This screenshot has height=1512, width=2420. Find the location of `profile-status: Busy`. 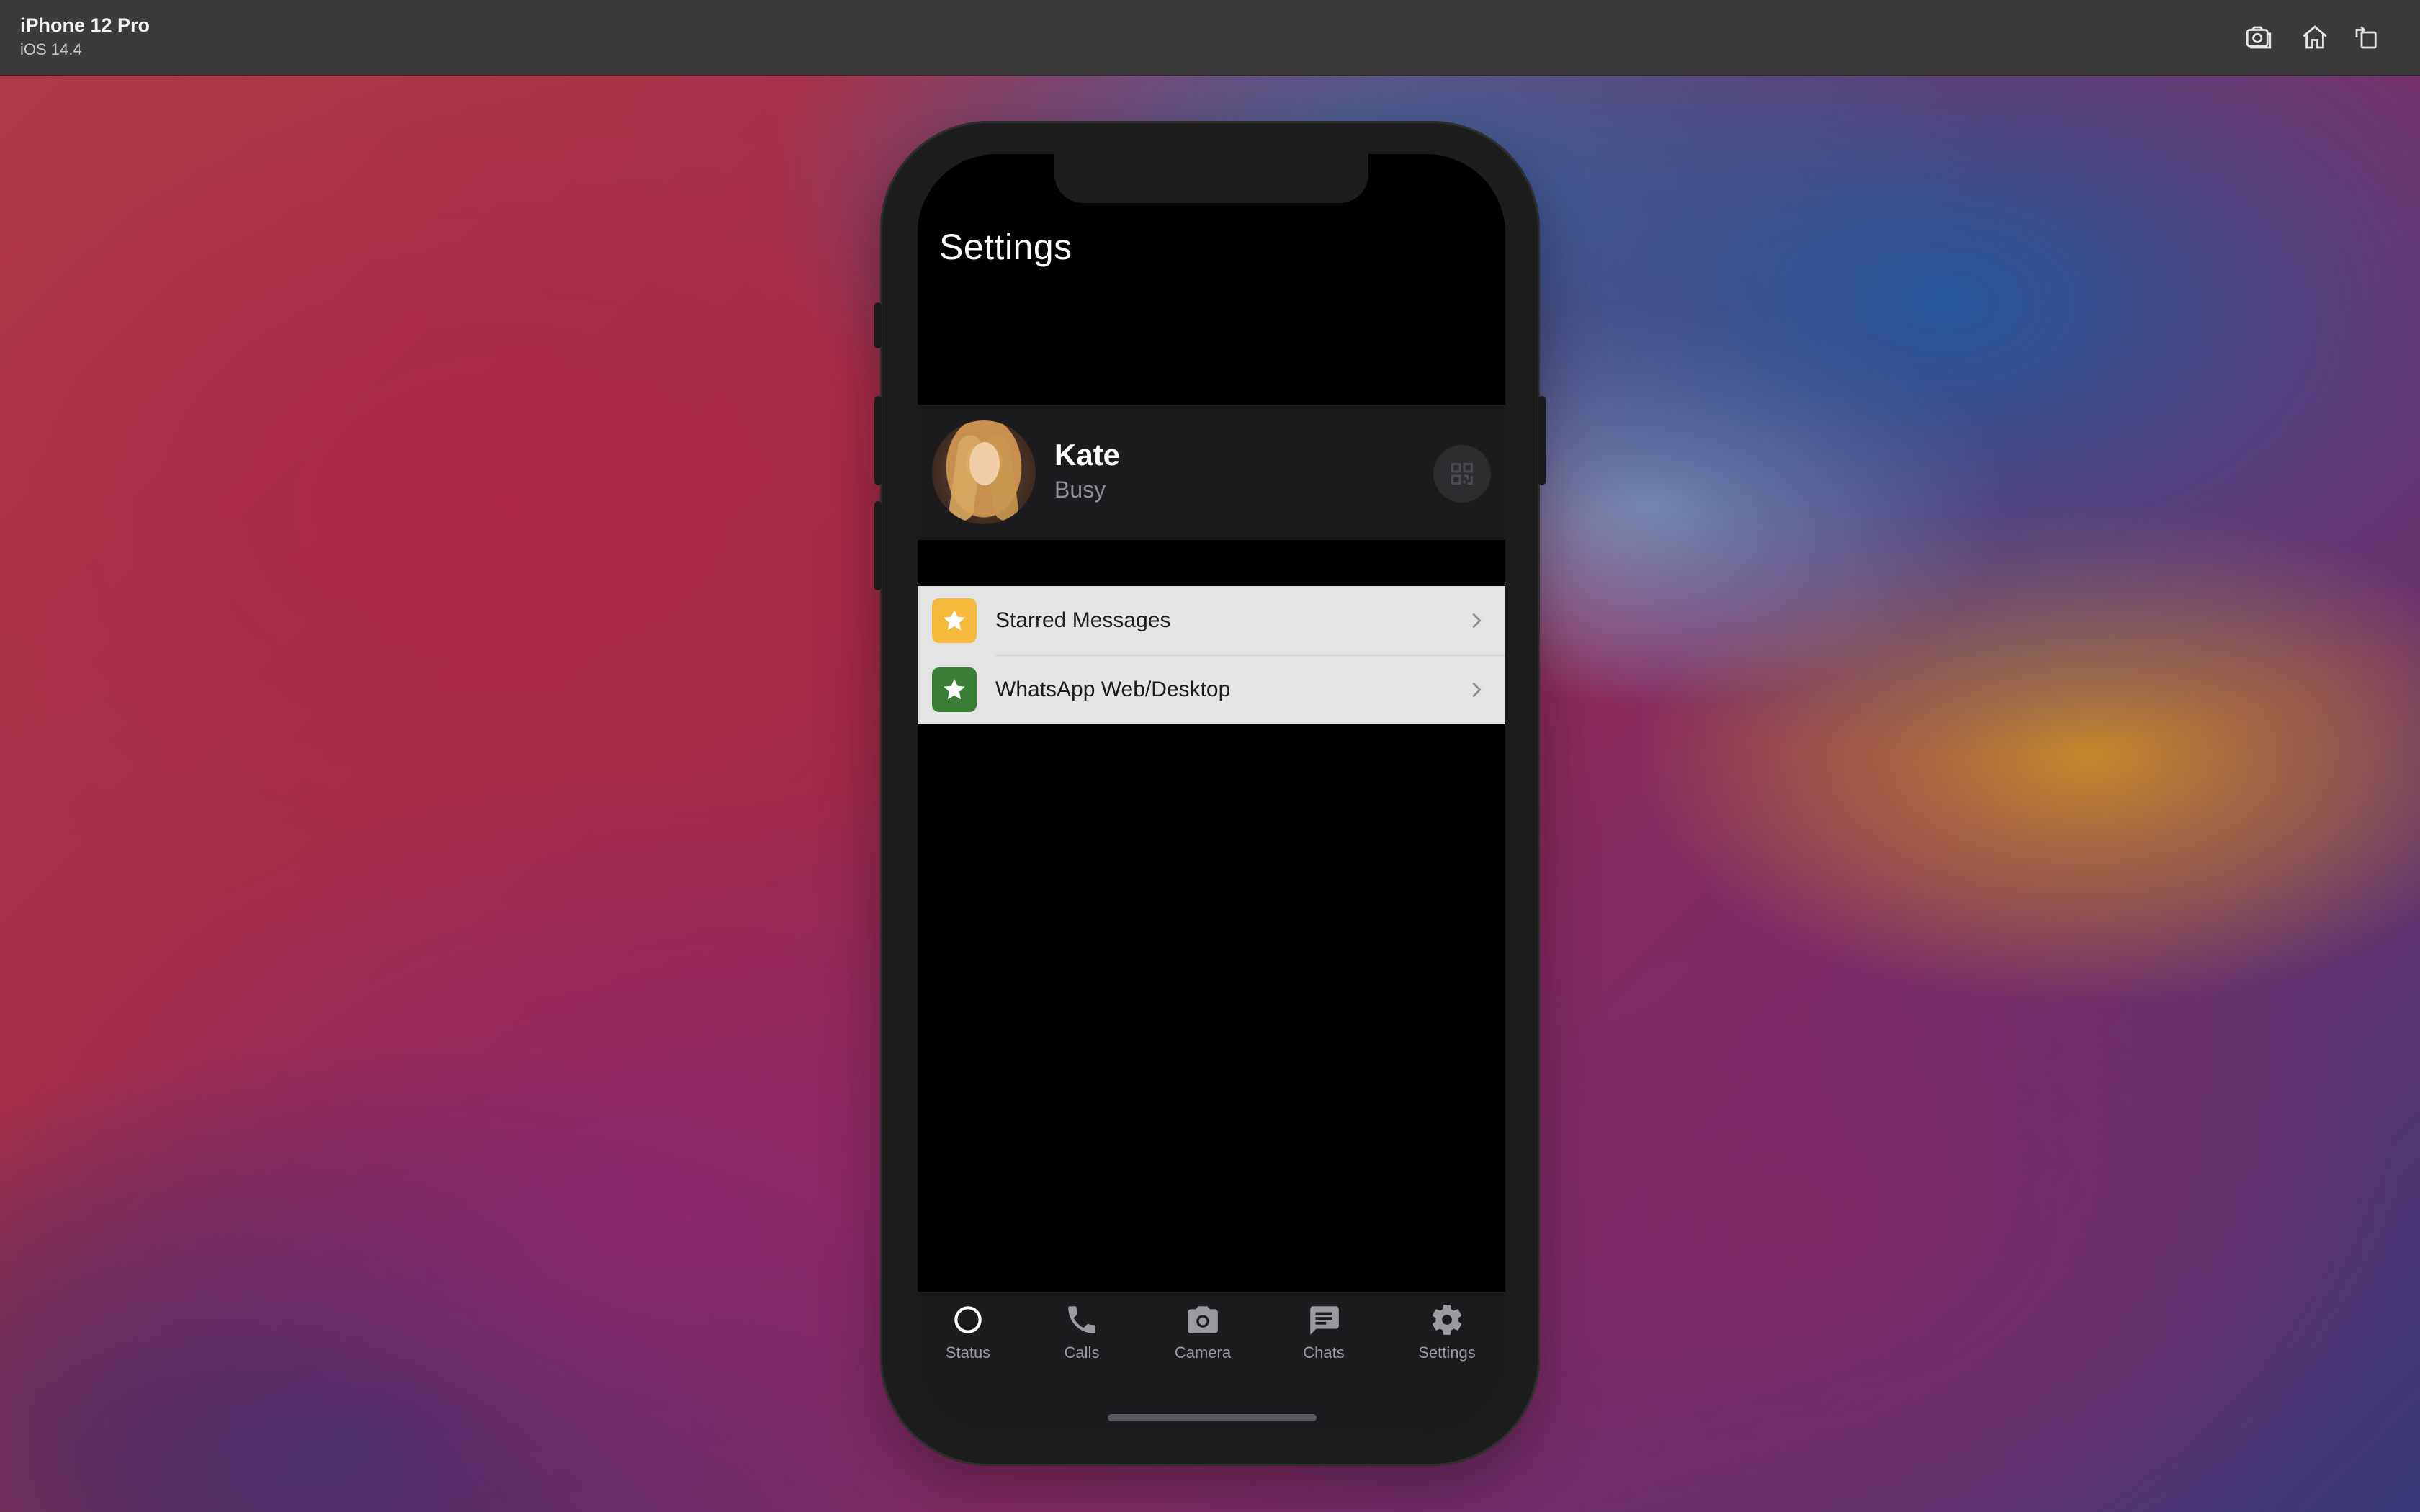

profile-status: Busy is located at coordinates (1080, 490).